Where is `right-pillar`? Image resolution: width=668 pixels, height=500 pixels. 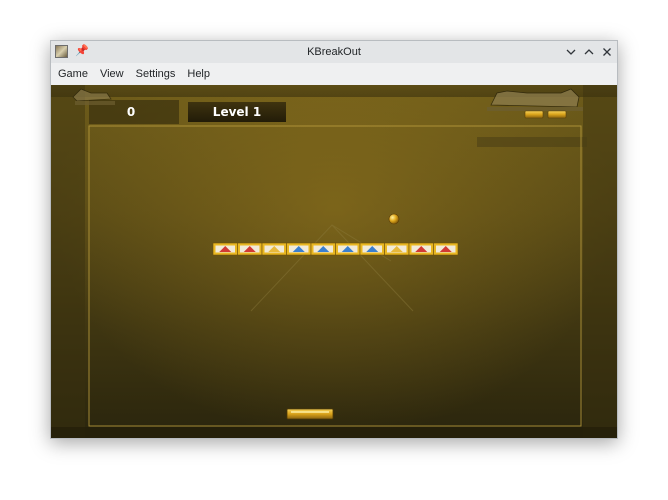
right-pillar is located at coordinates (600, 261).